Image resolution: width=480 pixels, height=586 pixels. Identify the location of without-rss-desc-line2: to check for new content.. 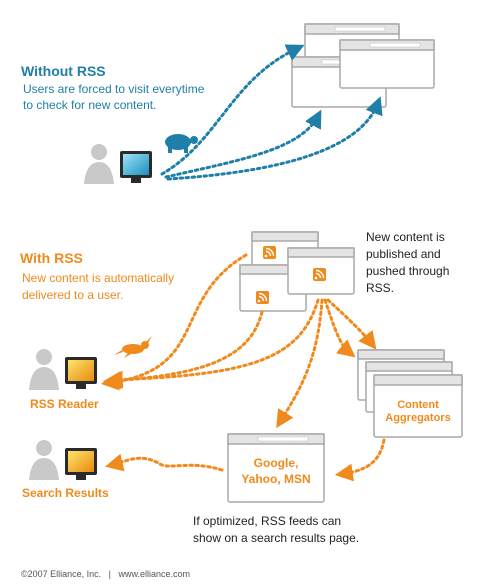
(90, 105).